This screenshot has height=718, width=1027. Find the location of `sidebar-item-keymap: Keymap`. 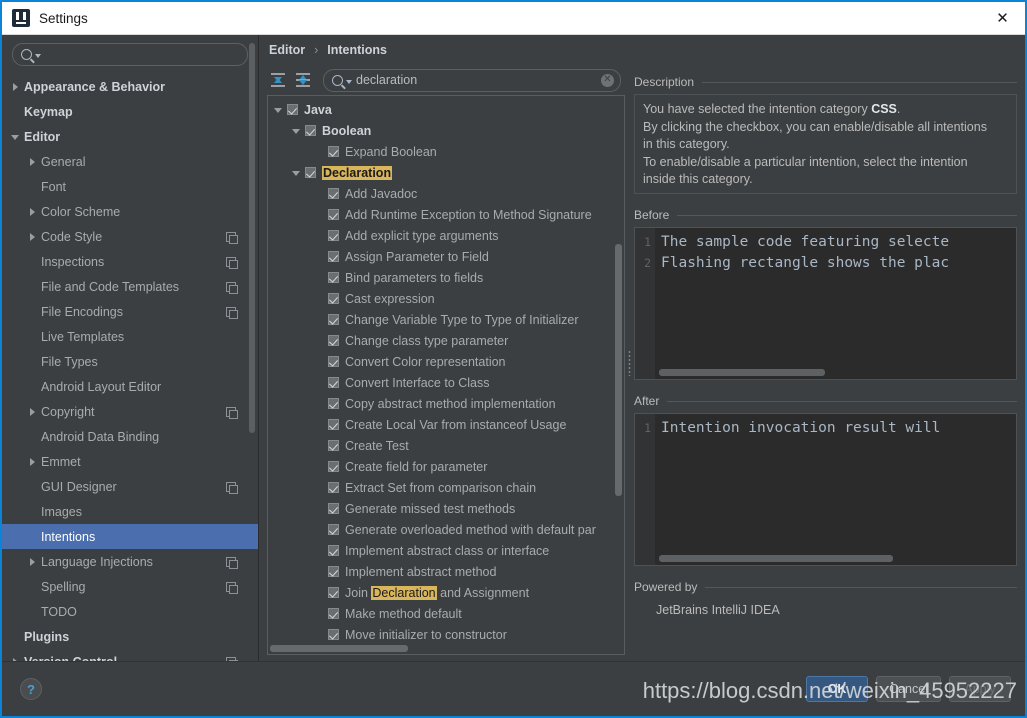

sidebar-item-keymap: Keymap is located at coordinates (130, 111).